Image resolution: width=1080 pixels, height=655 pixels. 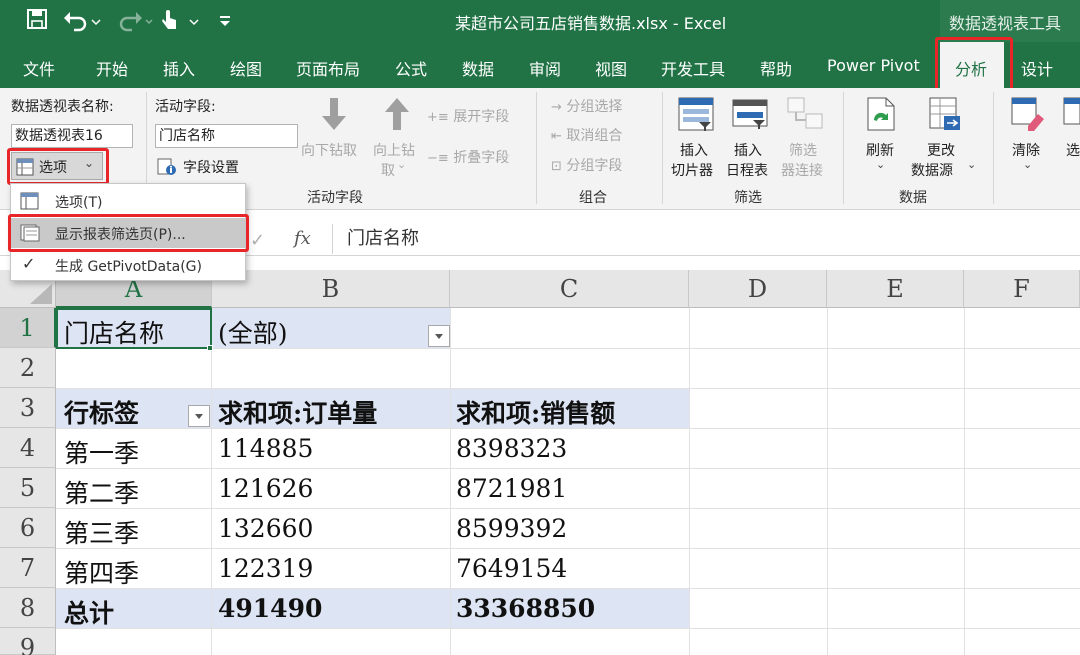 What do you see at coordinates (210, 348) in the screenshot?
I see `fill-handle` at bounding box center [210, 348].